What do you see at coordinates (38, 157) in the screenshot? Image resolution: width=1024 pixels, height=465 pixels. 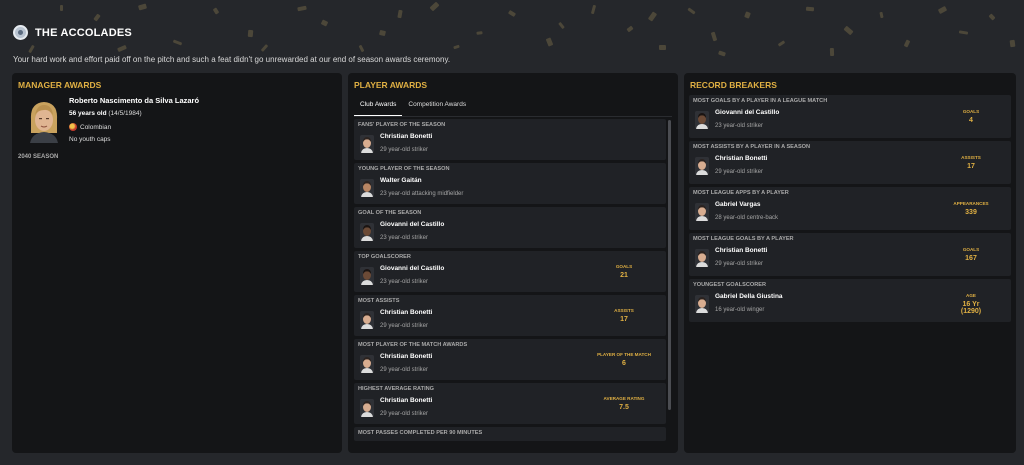 I see `season-label: 2040 SEASON` at bounding box center [38, 157].